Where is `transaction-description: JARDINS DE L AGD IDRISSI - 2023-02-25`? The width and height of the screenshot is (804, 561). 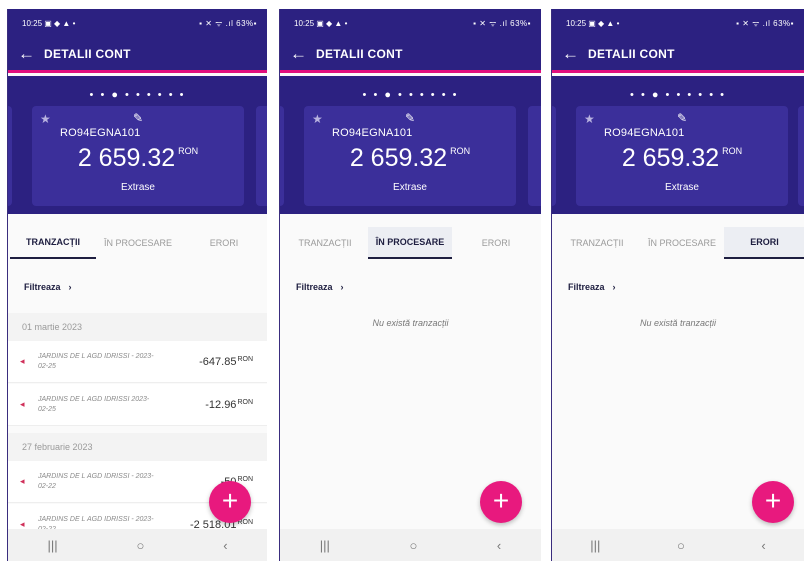
transaction-description: JARDINS DE L AGD IDRISSI - 2023-02-25 is located at coordinates (96, 361).